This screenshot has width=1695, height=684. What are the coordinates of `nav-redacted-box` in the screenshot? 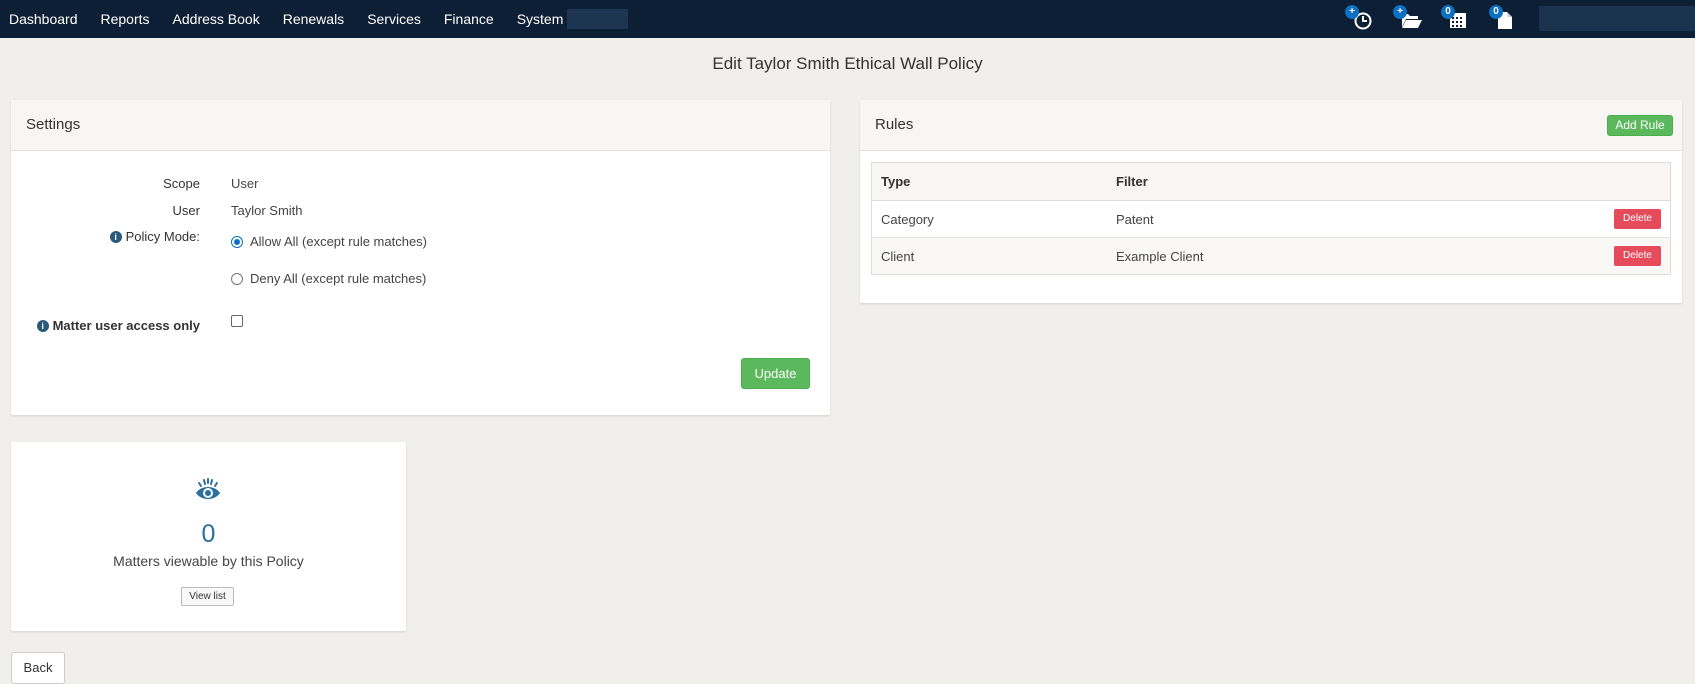 It's located at (598, 19).